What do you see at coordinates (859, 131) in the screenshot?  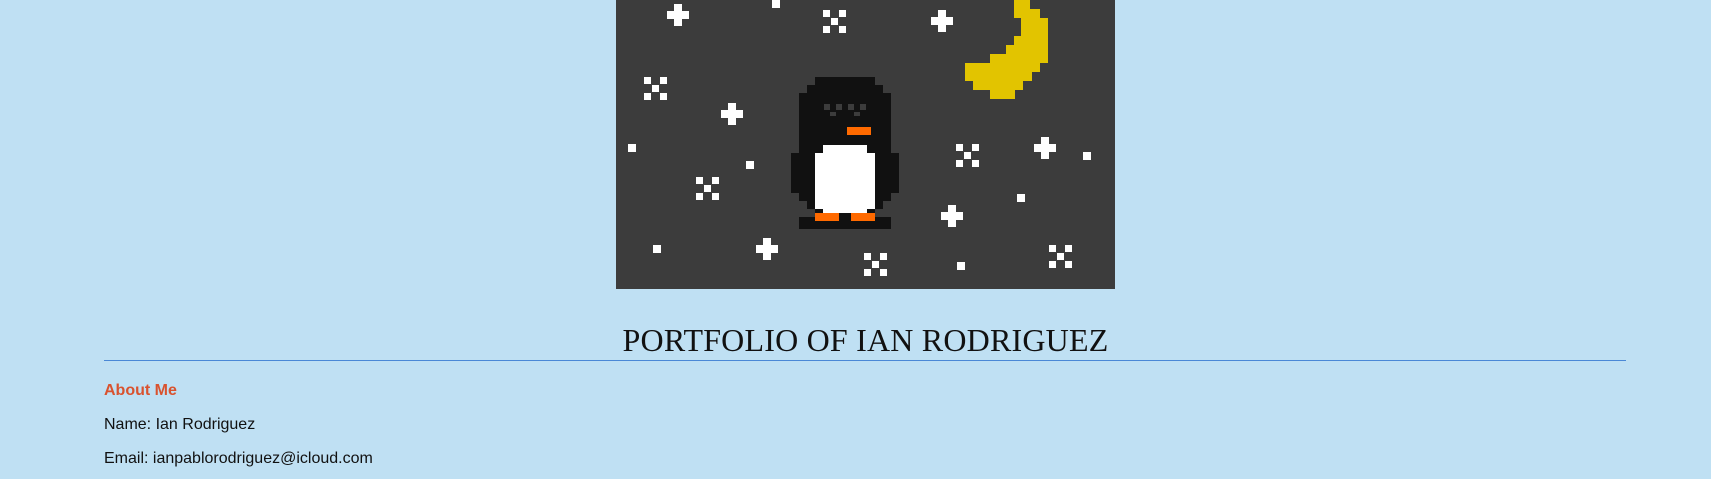 I see `penguin-beak` at bounding box center [859, 131].